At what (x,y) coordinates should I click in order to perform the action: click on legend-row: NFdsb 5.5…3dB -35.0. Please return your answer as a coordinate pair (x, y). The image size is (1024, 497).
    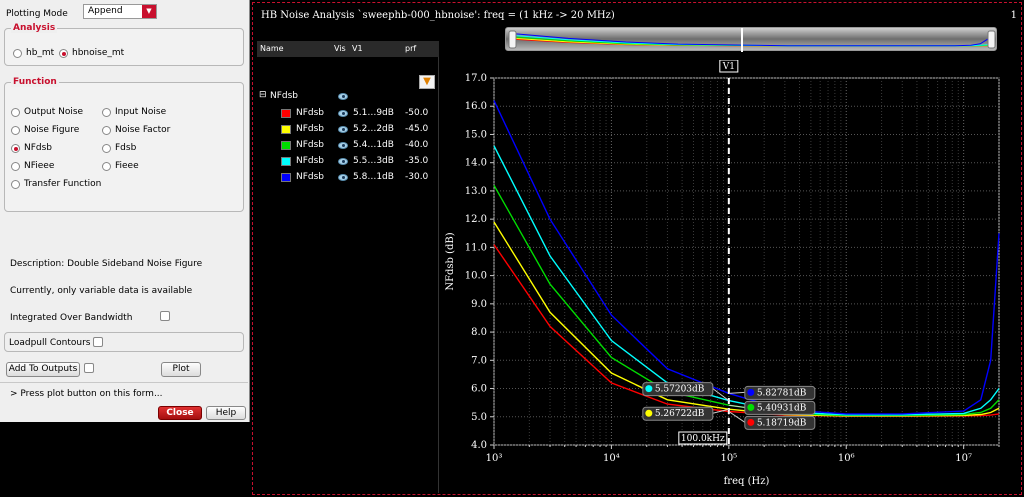
    Looking at the image, I should click on (347, 162).